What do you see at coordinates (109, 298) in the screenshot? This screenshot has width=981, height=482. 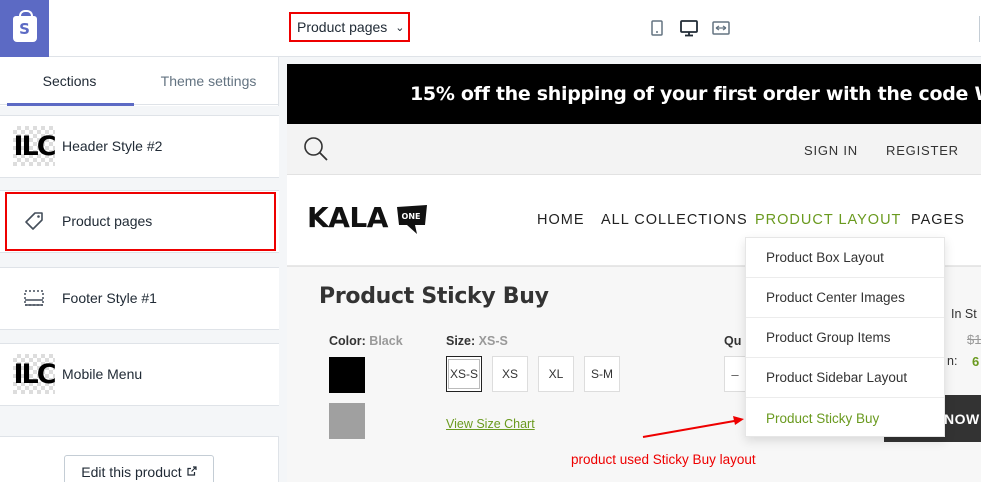 I see `section-item-label: Footer Style #1` at bounding box center [109, 298].